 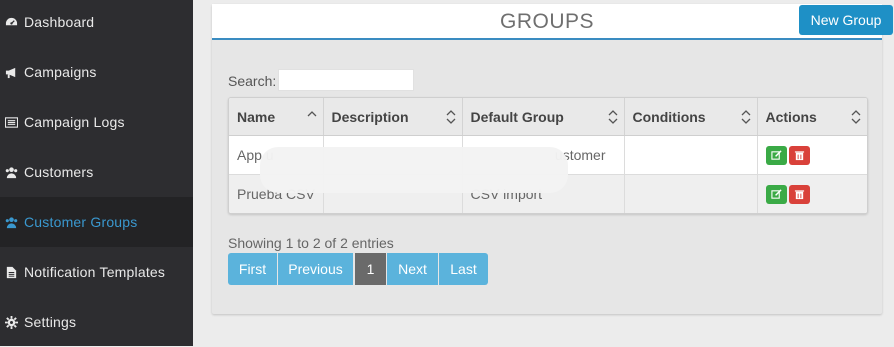 I want to click on pagination: First Previous 1 Next Last, so click(x=358, y=269).